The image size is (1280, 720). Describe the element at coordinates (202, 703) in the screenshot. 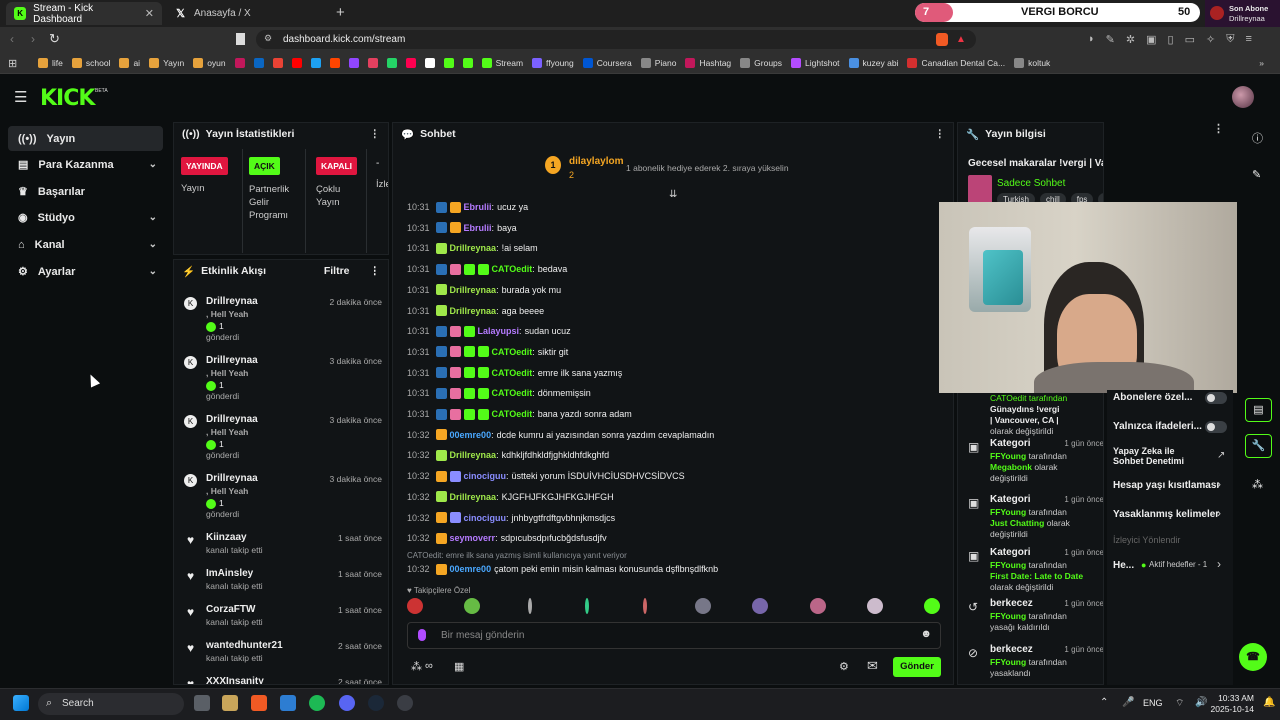

I see `task-view-icon` at that location.